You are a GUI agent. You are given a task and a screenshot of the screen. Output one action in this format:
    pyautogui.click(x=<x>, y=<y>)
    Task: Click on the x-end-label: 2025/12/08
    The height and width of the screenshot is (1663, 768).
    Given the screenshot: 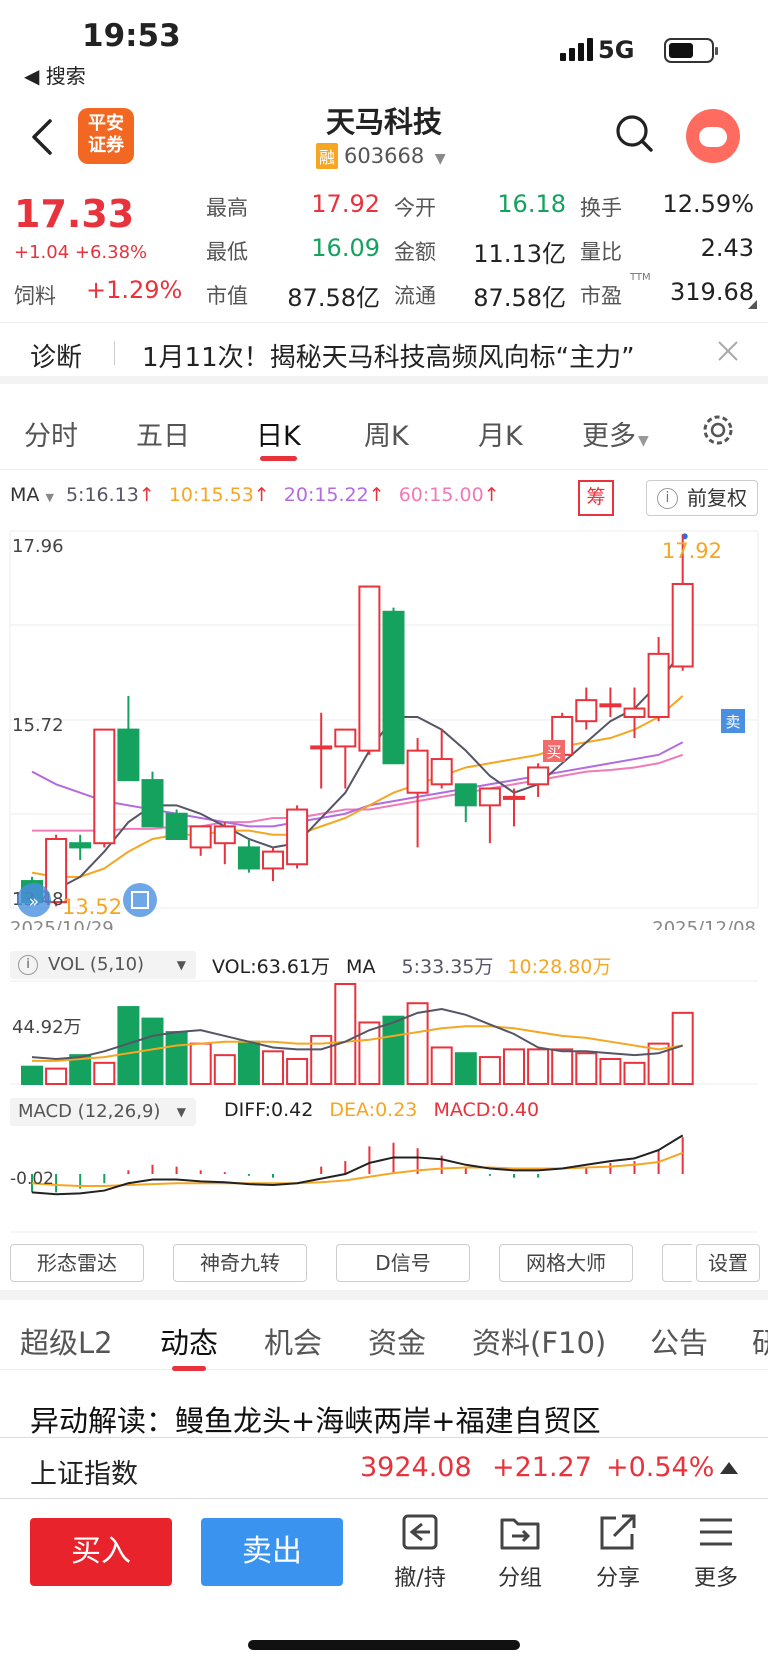 What is the action you would take?
    pyautogui.click(x=704, y=924)
    